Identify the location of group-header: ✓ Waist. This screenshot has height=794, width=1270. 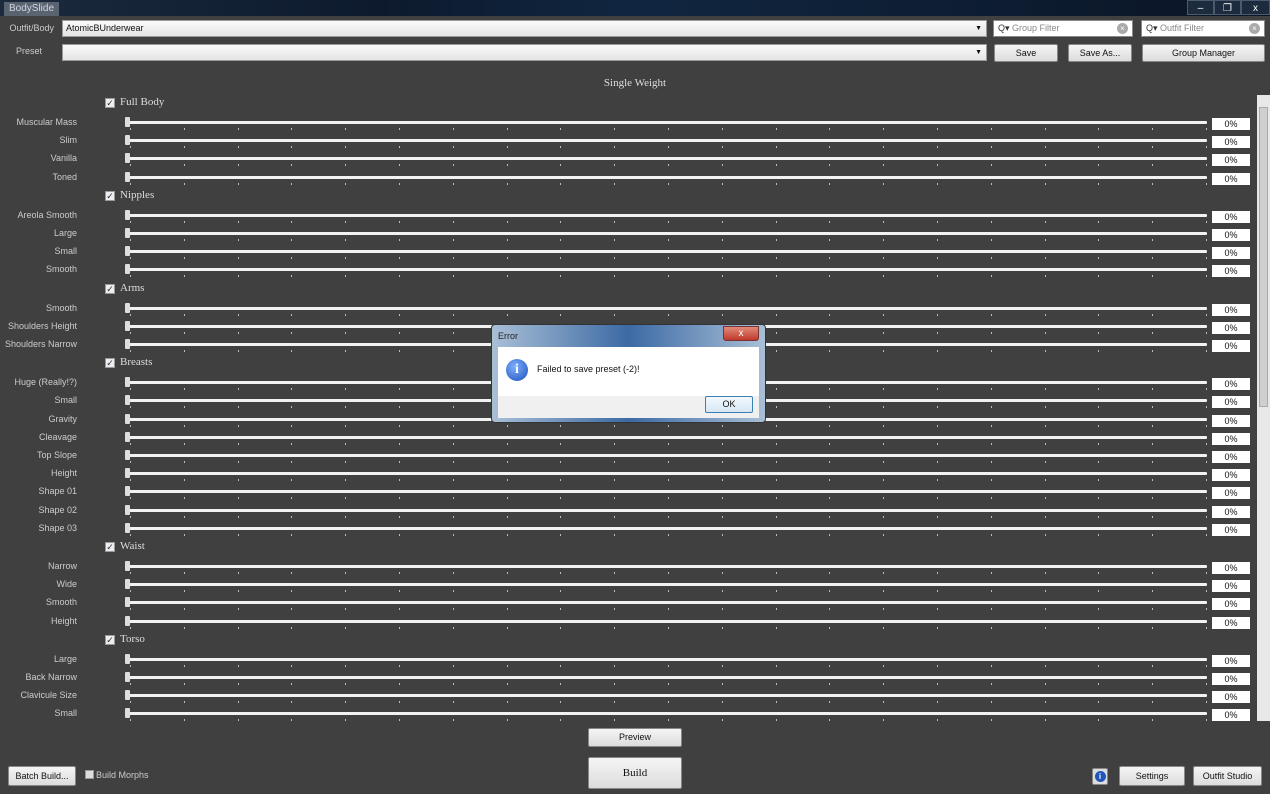
(125, 546).